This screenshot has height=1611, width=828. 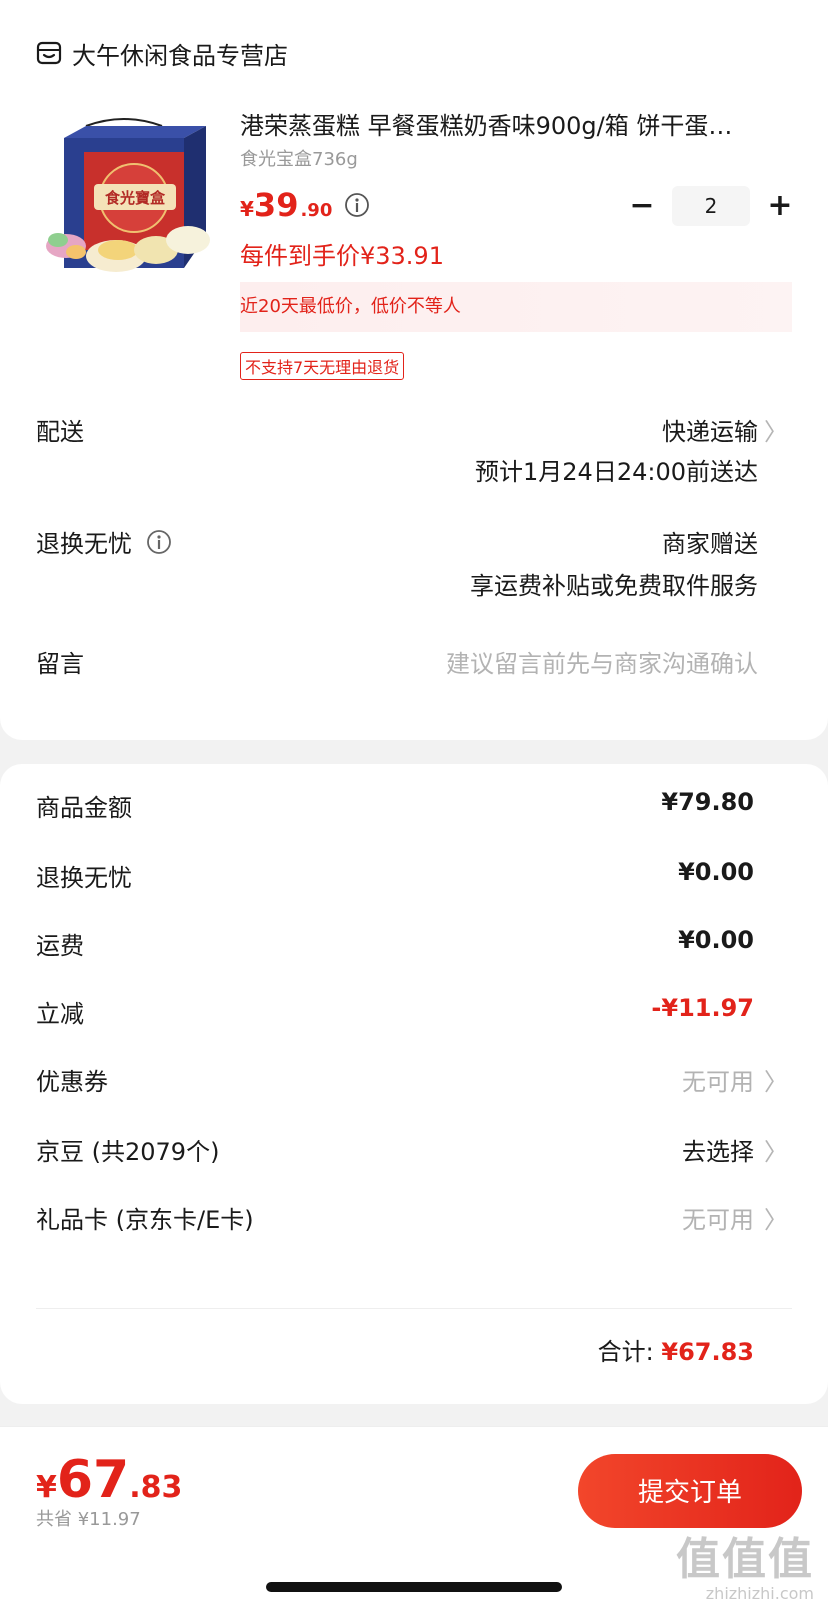 I want to click on goods-amount-value: ¥79.80, so click(x=707, y=802).